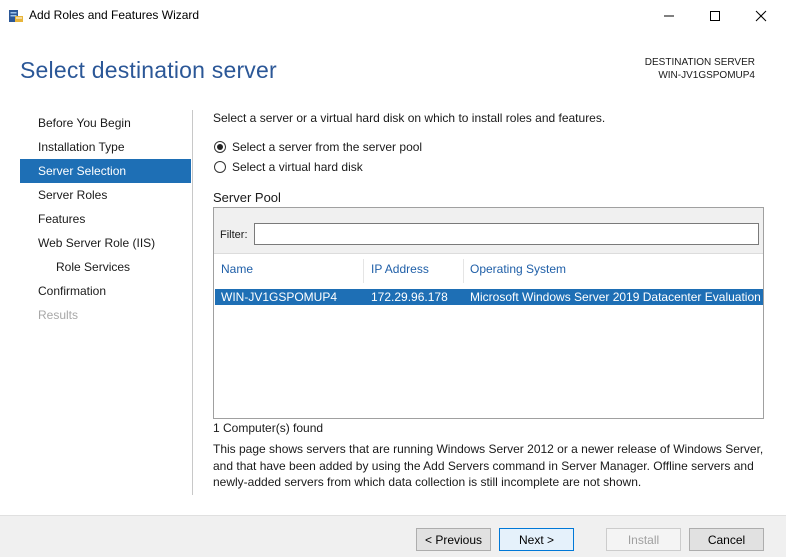  What do you see at coordinates (279, 297) in the screenshot?
I see `cell-name: WIN-JV1GSPOMUP4` at bounding box center [279, 297].